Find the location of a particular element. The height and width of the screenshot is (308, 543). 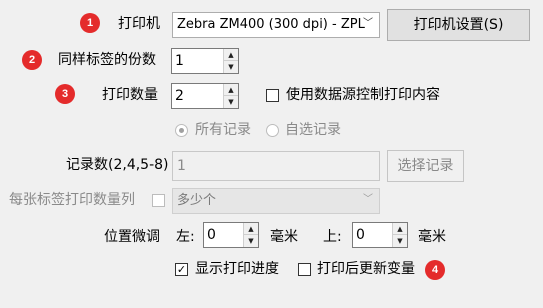

custom-records-label: 自选记录 is located at coordinates (313, 130).